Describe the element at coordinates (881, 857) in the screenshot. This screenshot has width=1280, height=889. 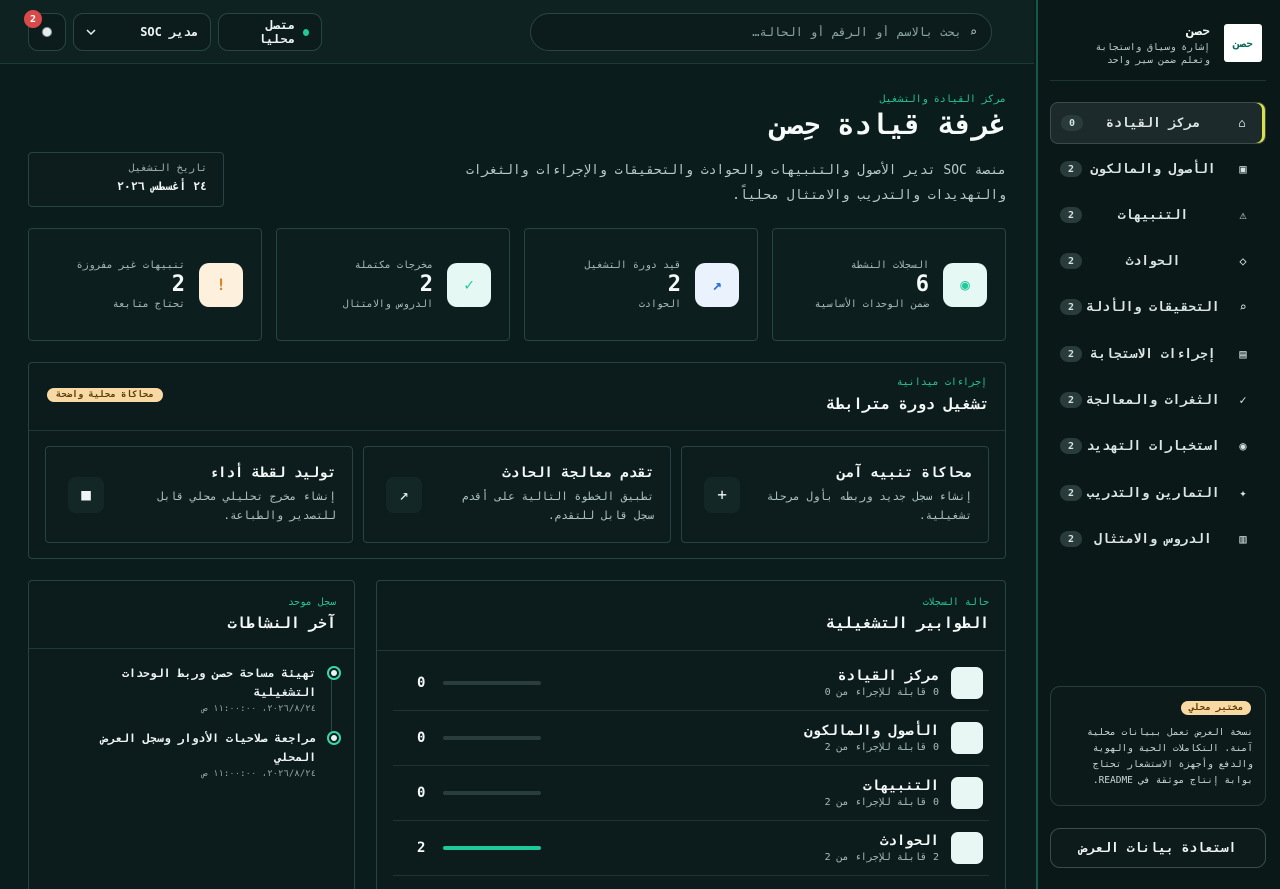
I see `queue-subtitle: 2 قابلة للإجراء من 2` at that location.